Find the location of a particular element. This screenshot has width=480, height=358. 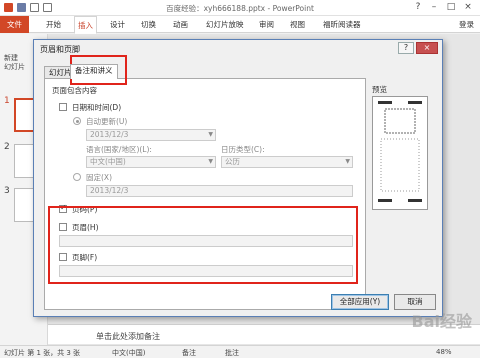

tab-view: 视图 is located at coordinates (297, 24).